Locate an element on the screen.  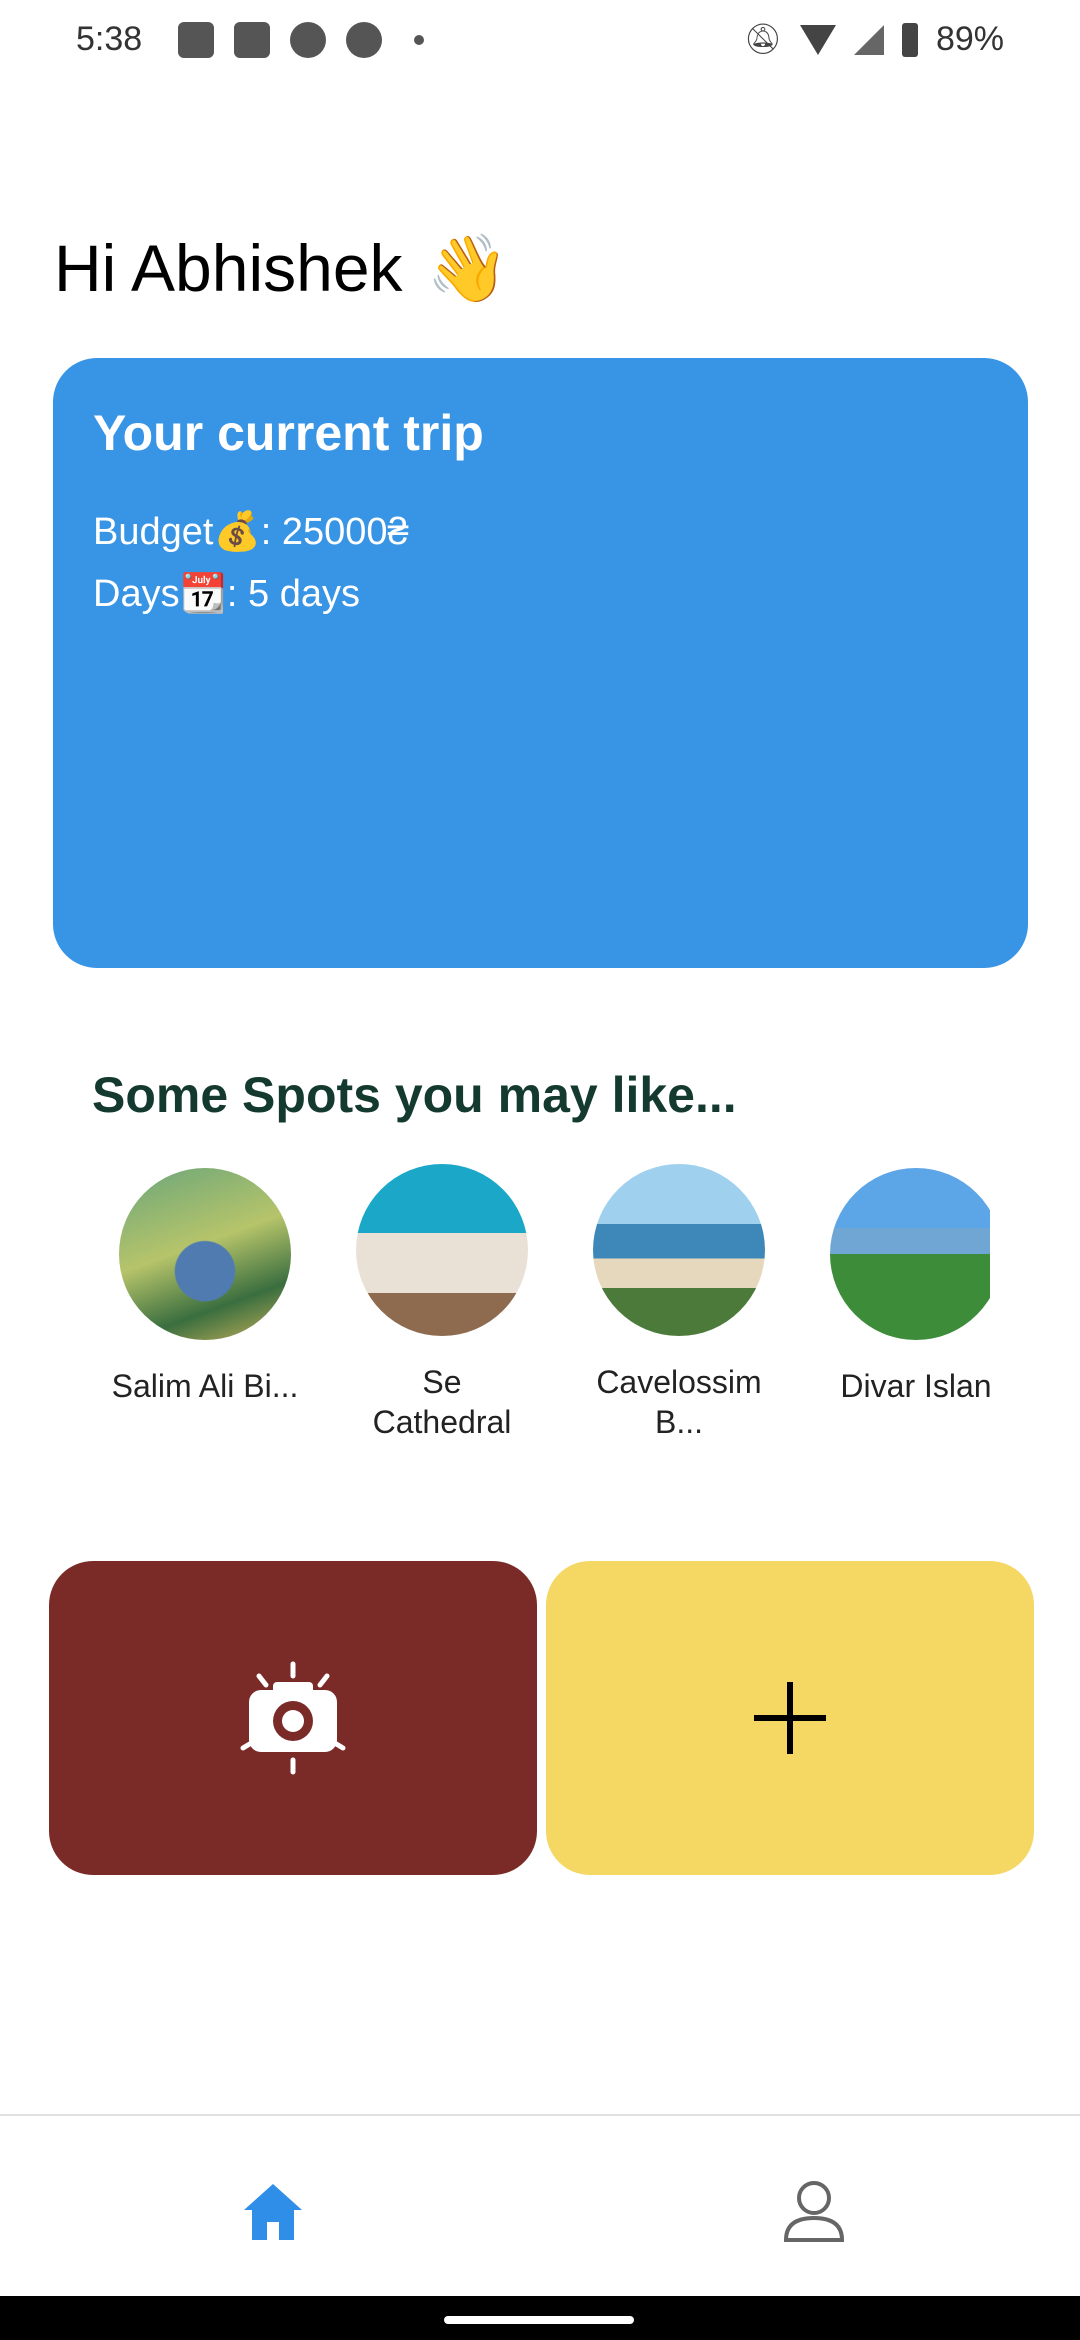
plus-icon is located at coordinates (790, 1718).